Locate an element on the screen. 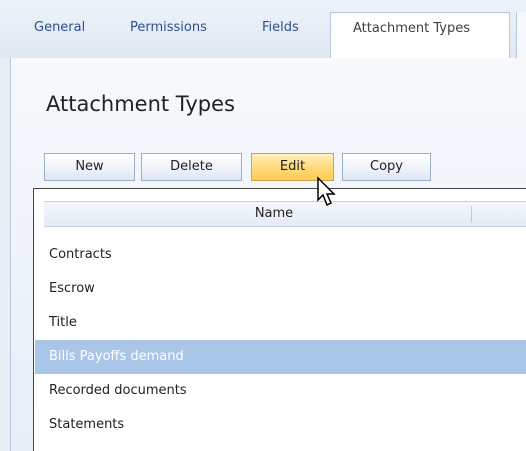  mouse-pointer-icon is located at coordinates (326, 191).